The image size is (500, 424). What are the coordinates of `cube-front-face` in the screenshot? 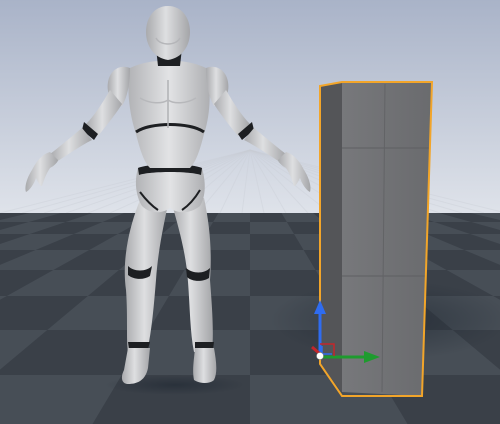 It's located at (387, 239).